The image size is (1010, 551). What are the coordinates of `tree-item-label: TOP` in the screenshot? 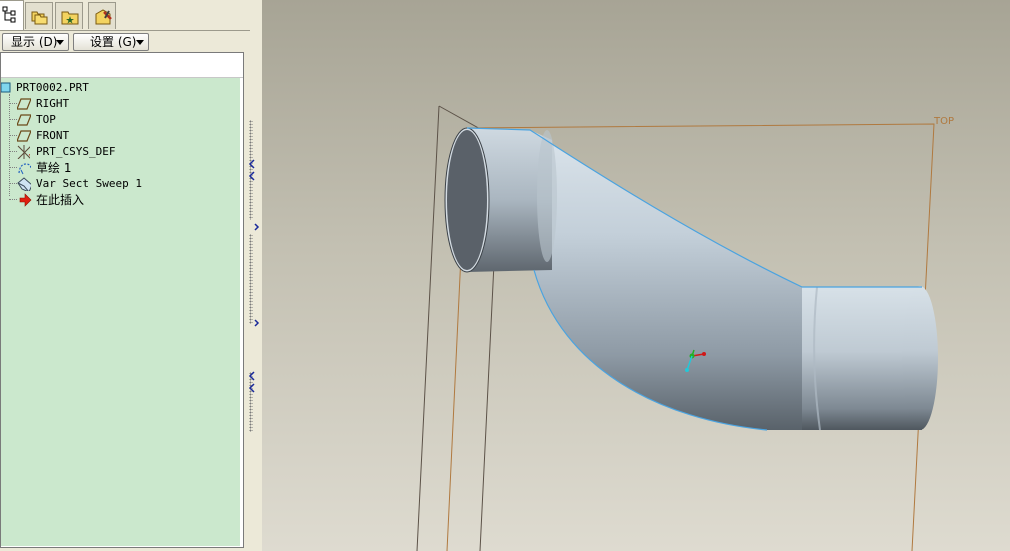 It's located at (46, 119).